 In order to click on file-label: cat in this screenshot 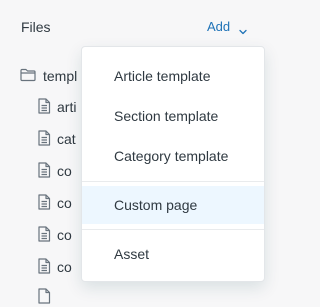, I will do `click(66, 139)`.